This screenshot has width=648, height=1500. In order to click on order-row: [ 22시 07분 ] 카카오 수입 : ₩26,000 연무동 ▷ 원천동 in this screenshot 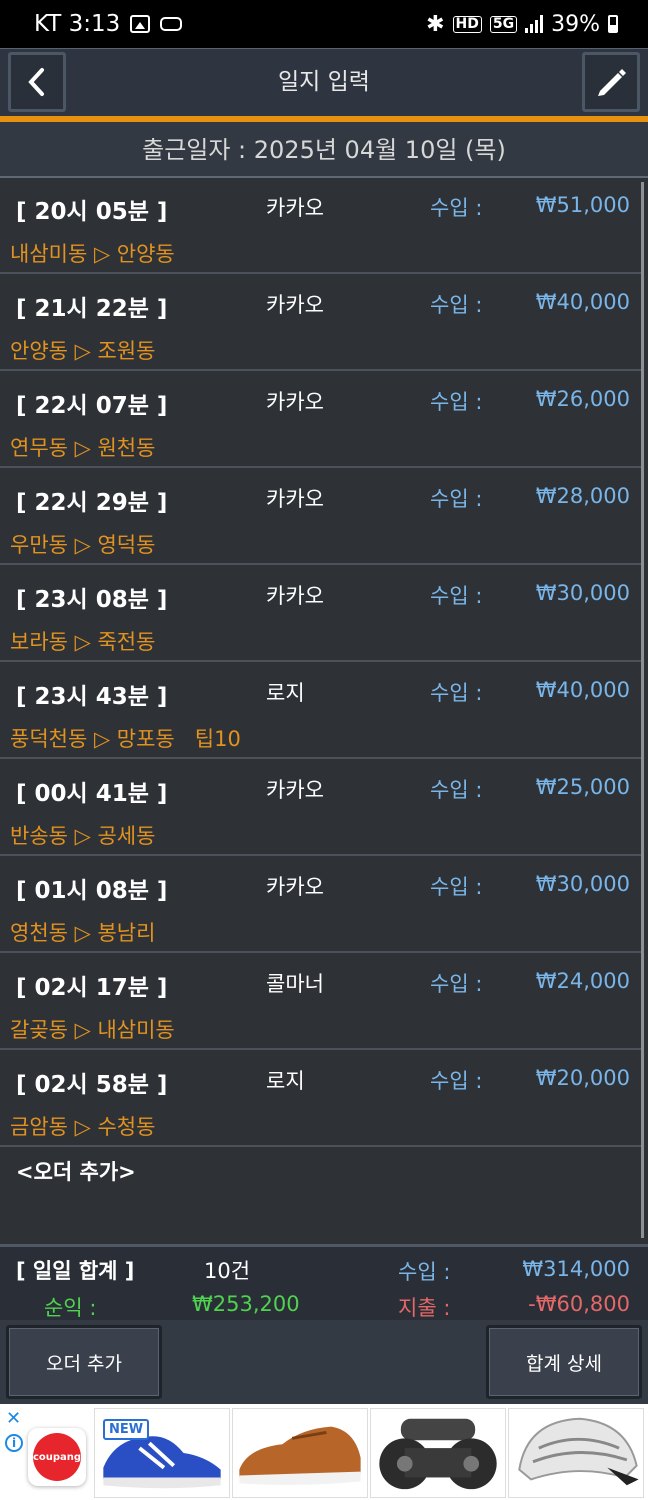, I will do `click(321, 420)`.